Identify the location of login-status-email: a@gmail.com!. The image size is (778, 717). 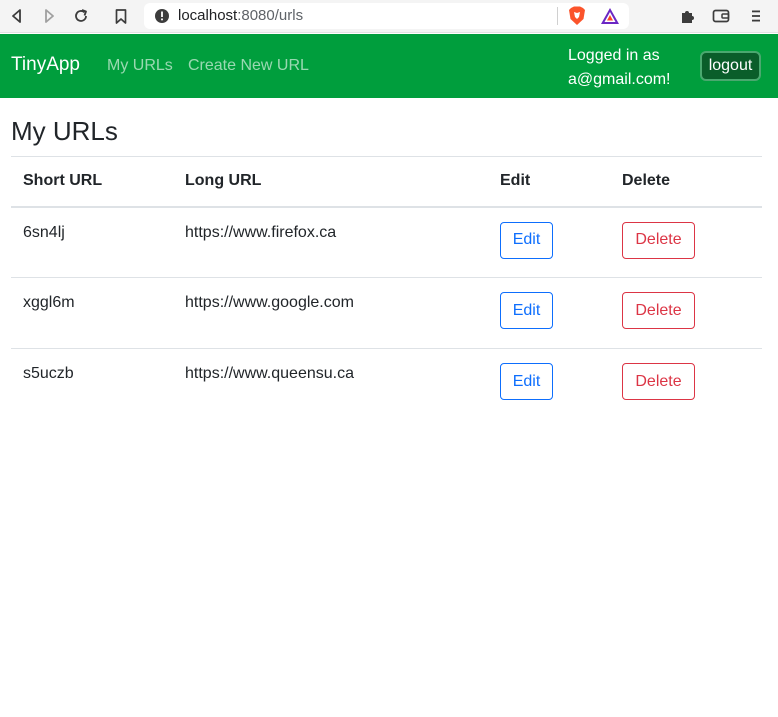
(619, 79).